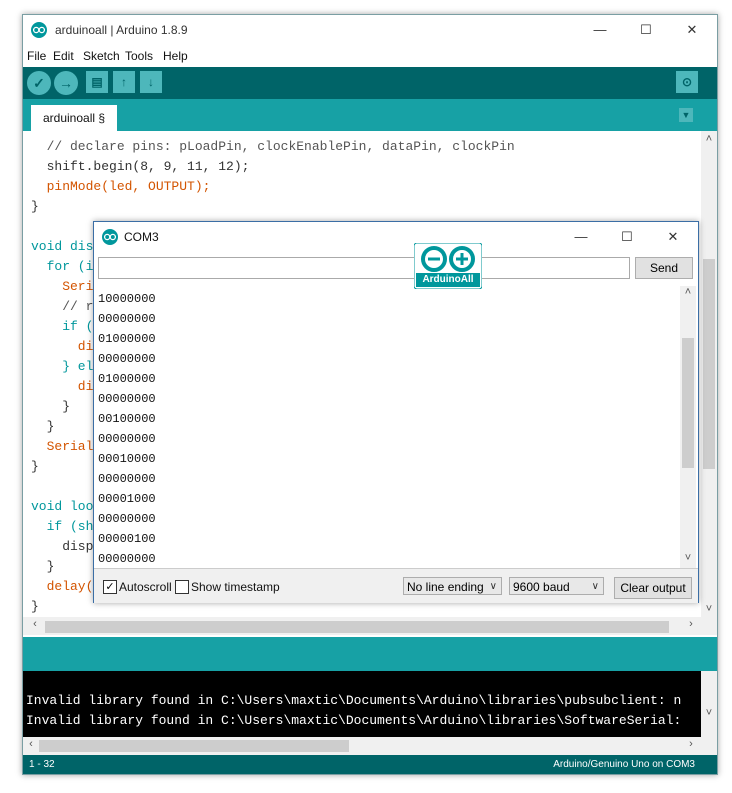 This screenshot has width=732, height=793. I want to click on editor-horizontal-scroll-thumb, so click(357, 627).